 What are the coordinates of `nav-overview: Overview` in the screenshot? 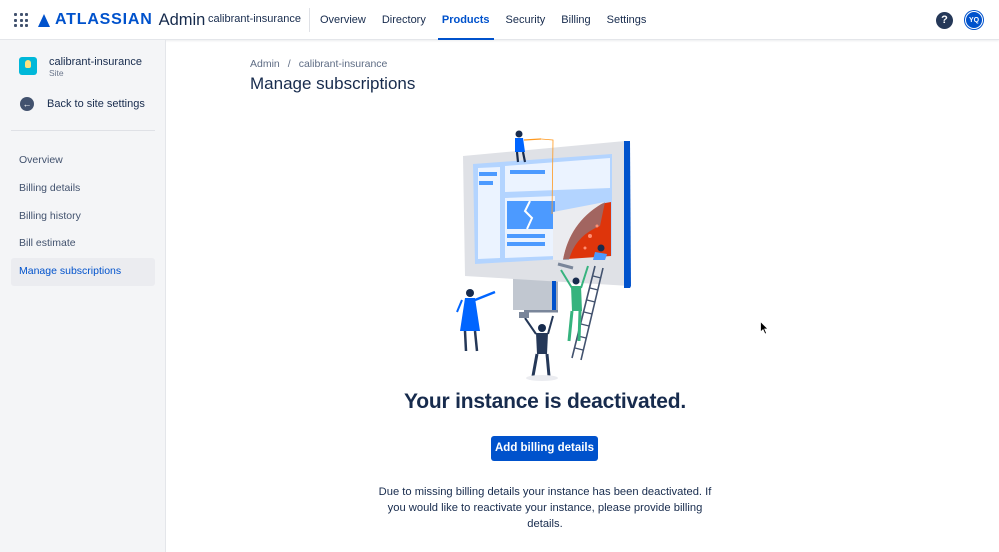 It's located at (343, 20).